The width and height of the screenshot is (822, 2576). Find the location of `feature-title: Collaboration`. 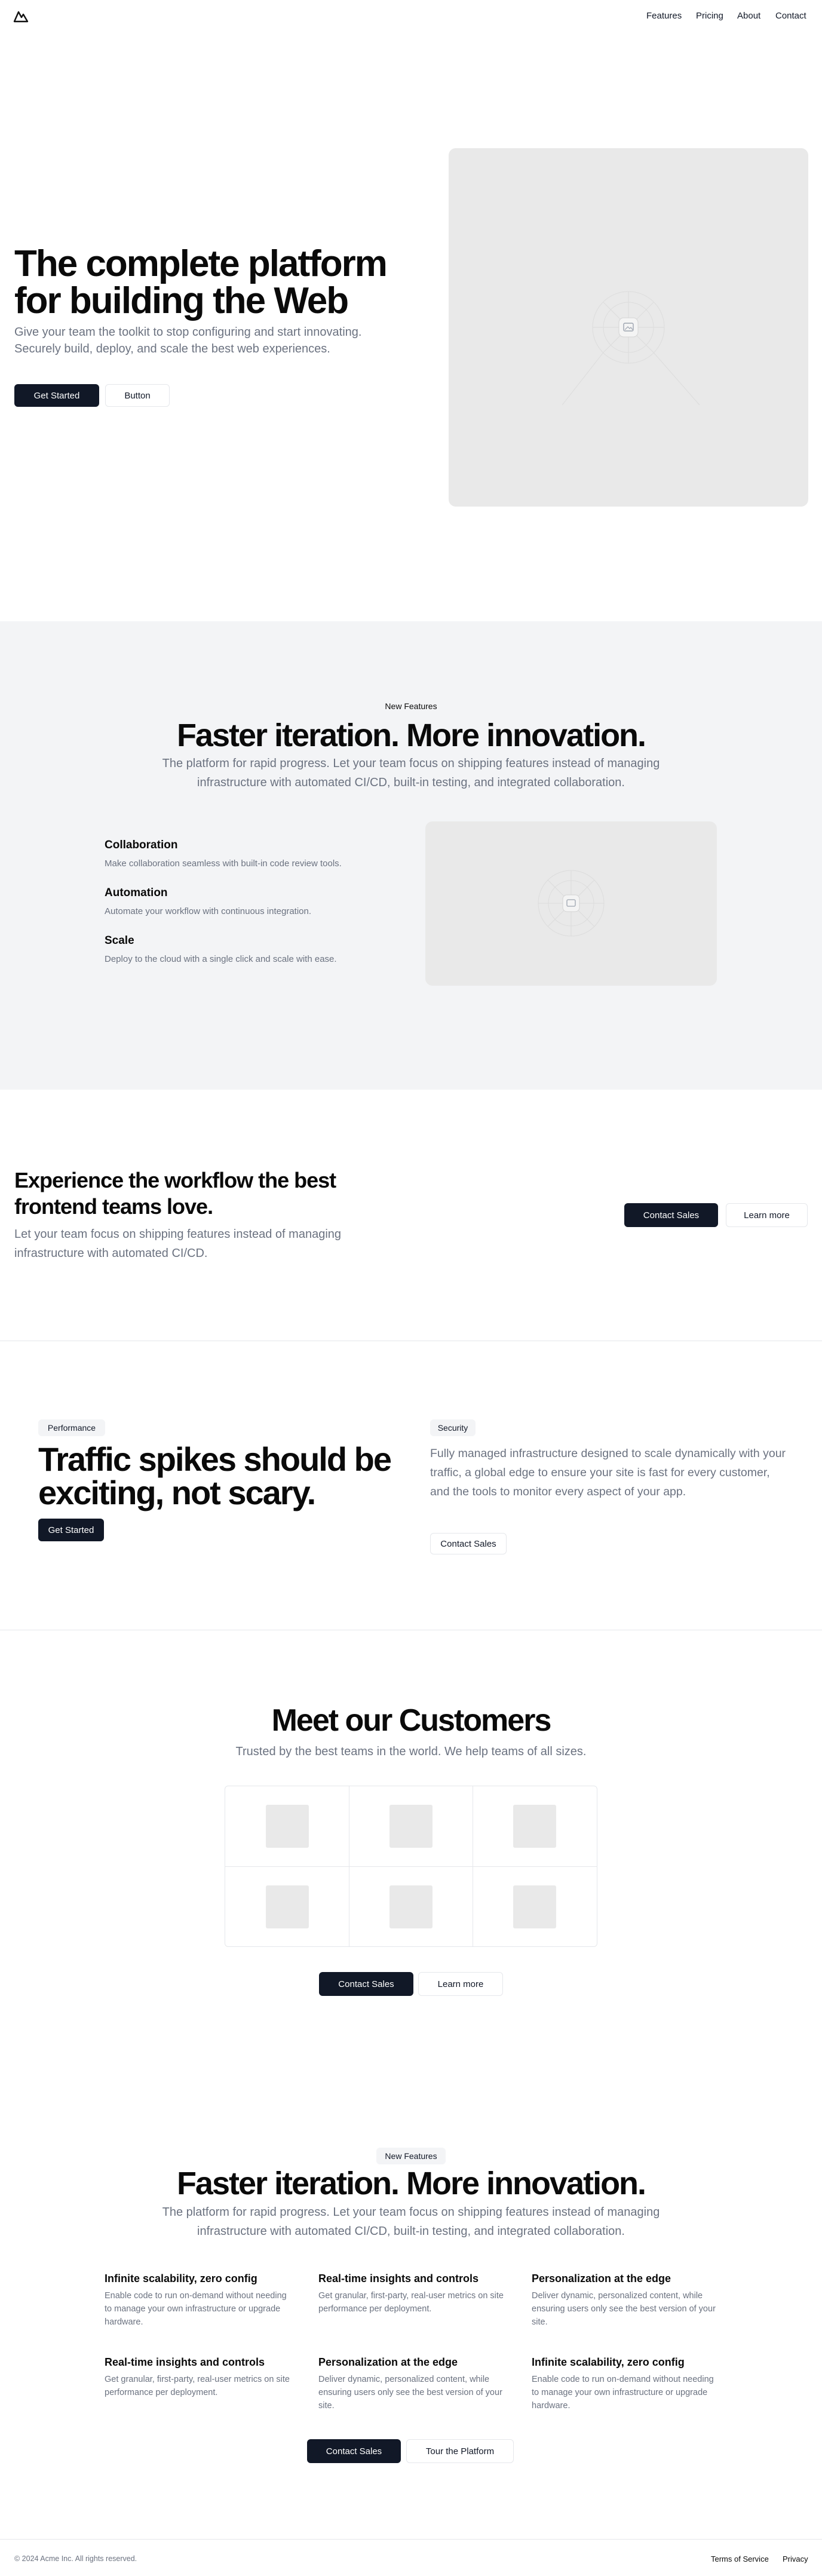

feature-title: Collaboration is located at coordinates (141, 845).